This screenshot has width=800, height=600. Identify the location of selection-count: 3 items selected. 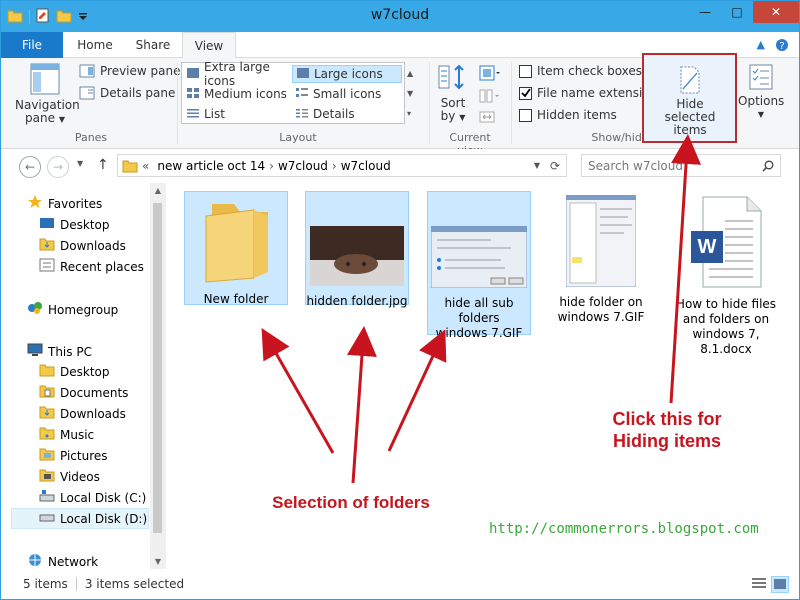
(134, 584).